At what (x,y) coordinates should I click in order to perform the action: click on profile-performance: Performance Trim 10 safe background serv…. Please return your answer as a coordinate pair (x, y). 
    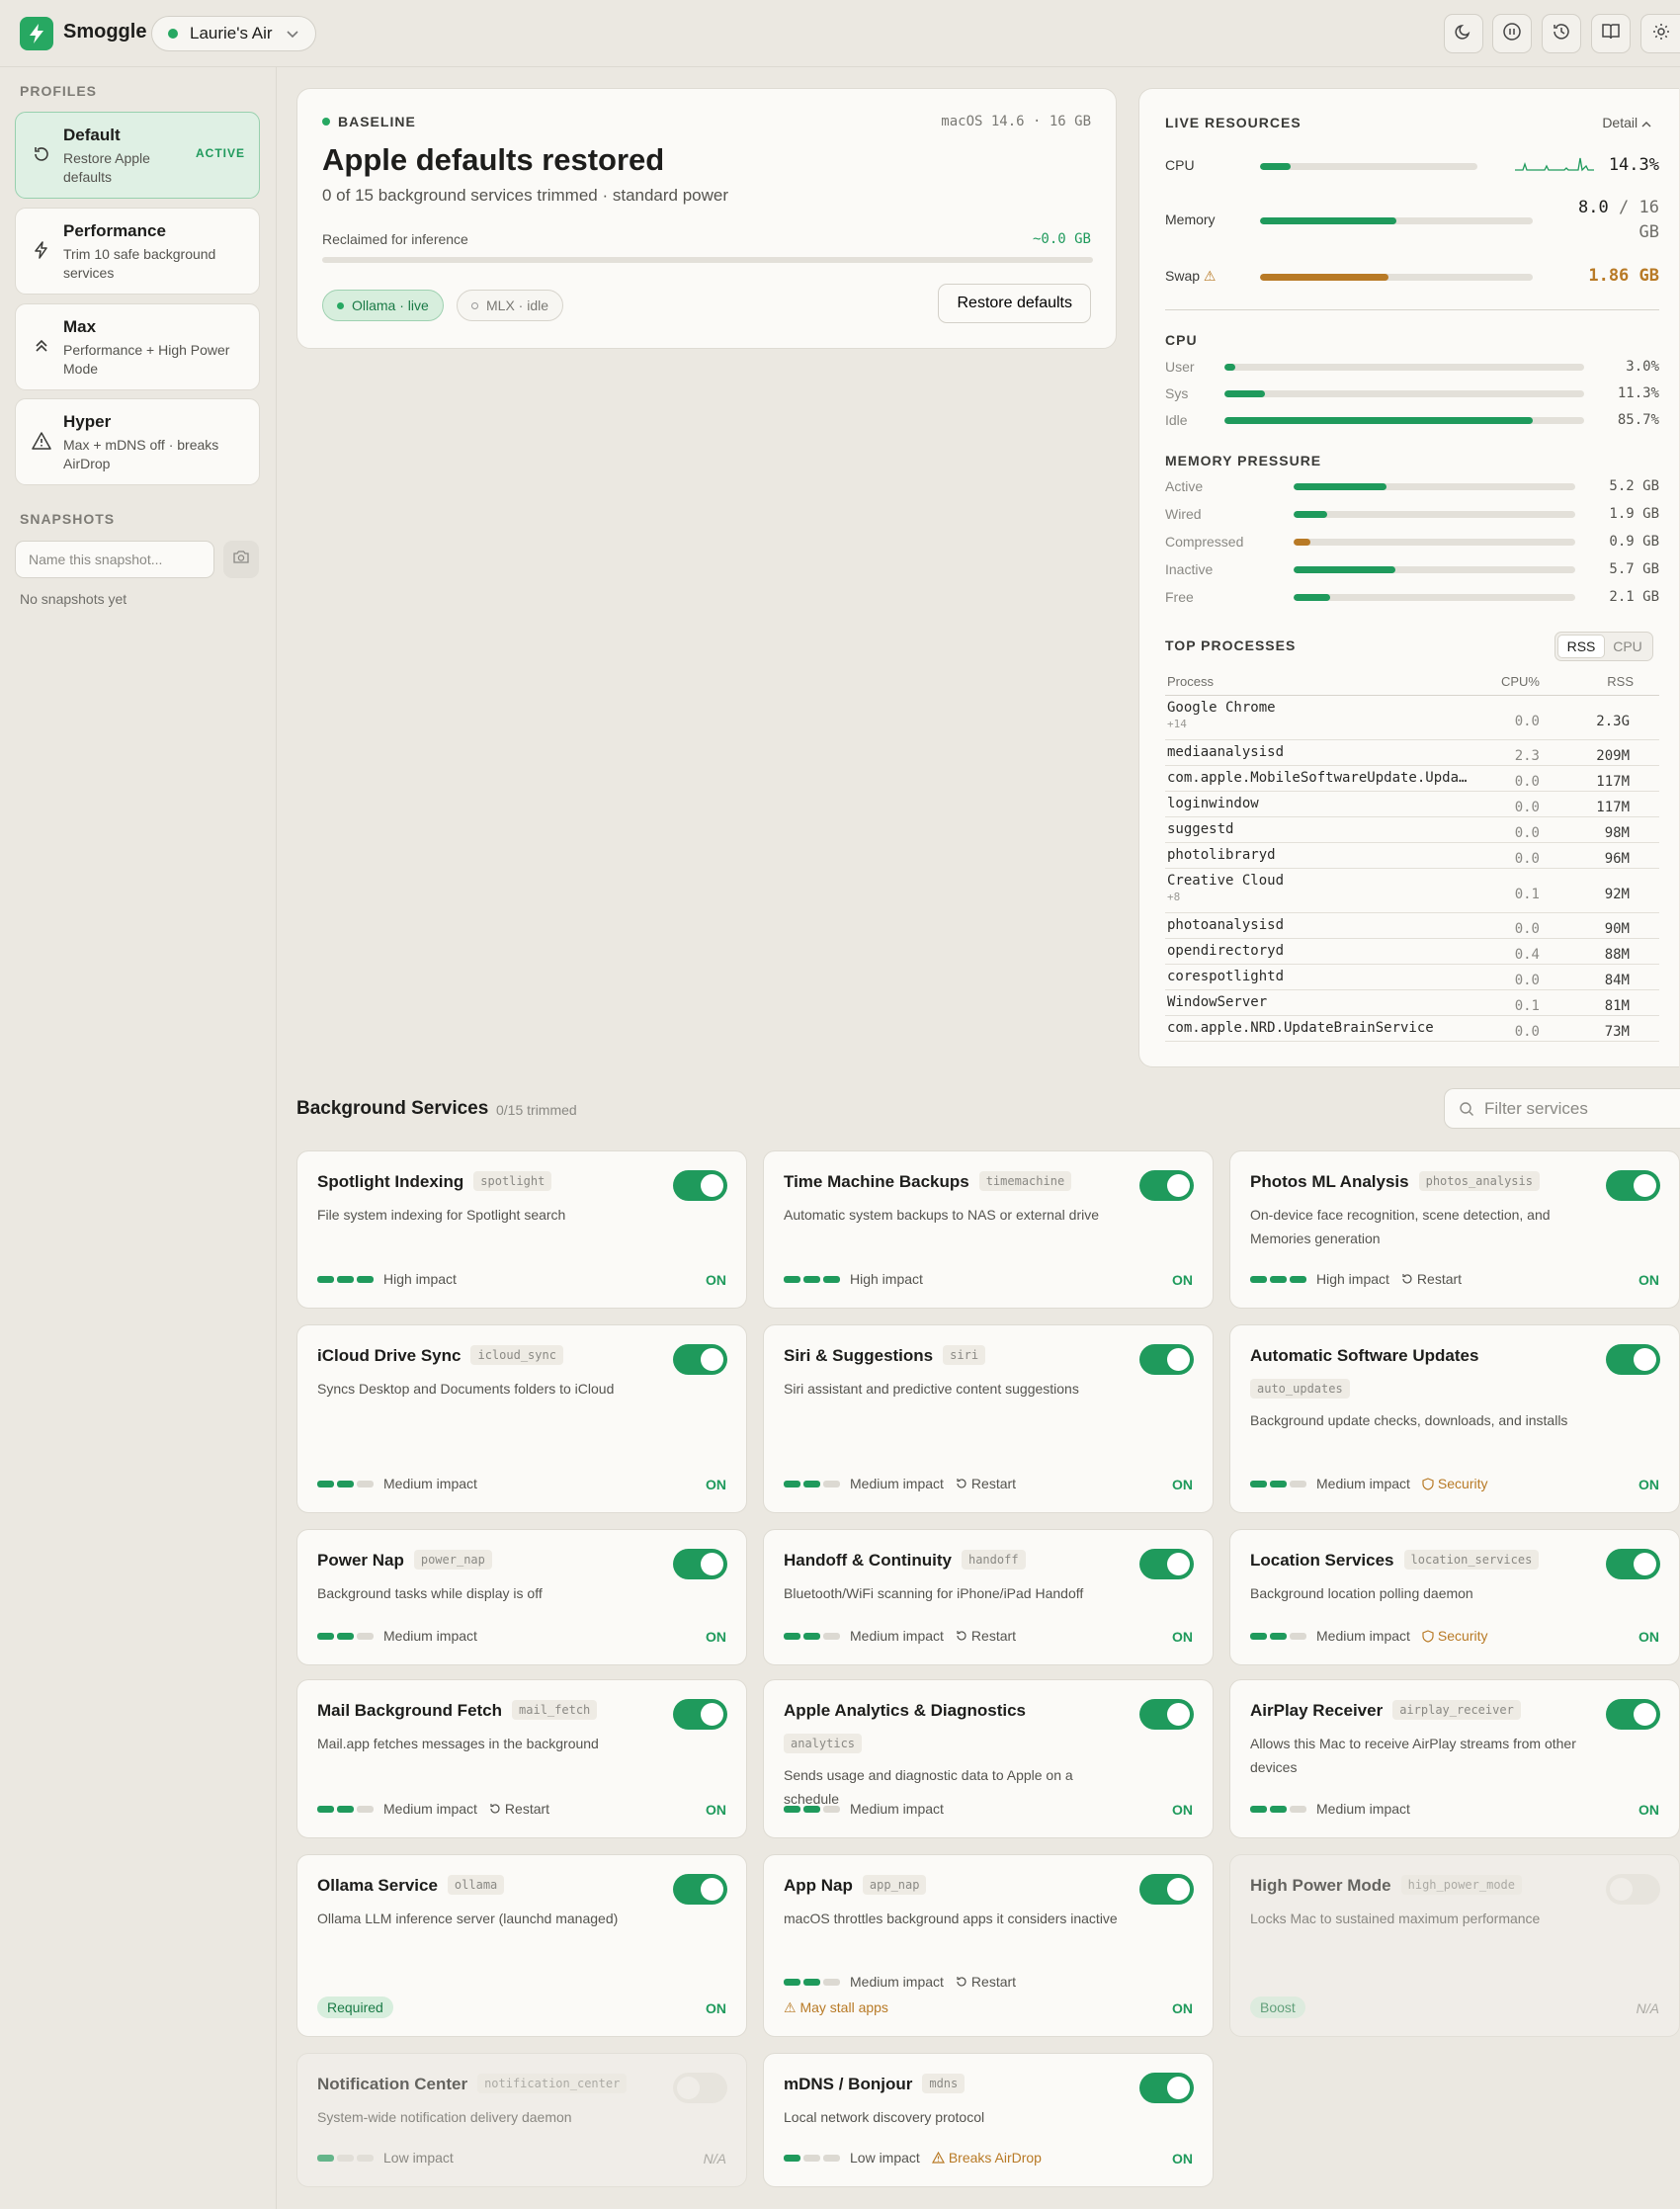
    Looking at the image, I should click on (137, 252).